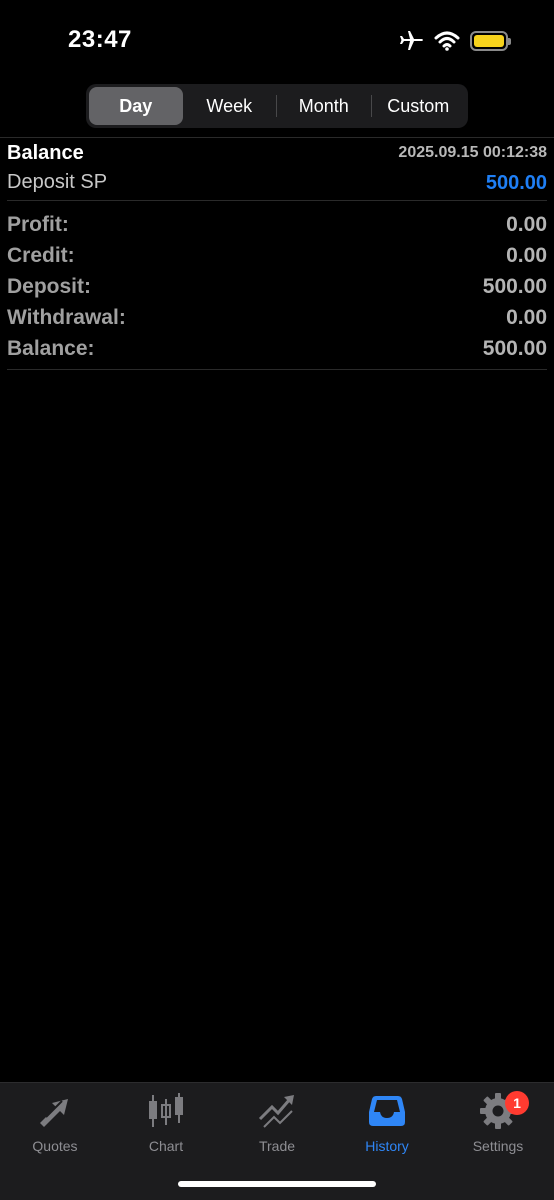 Image resolution: width=554 pixels, height=1200 pixels. I want to click on tab-quotes: Quotes, so click(55, 1123).